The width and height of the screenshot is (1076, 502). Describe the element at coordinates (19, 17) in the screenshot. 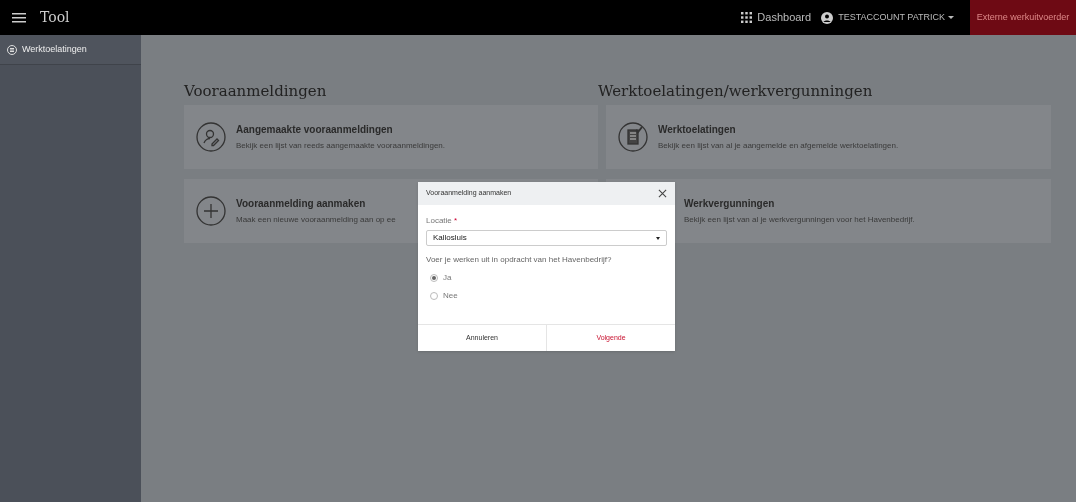

I see `menu-icon` at that location.